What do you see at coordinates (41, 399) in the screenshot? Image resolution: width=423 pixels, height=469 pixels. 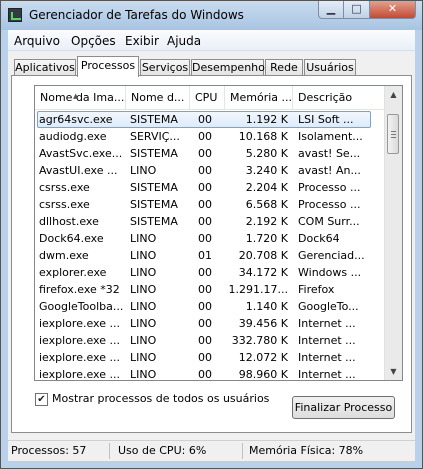 I see `show-all-users-checkbox: ✔` at bounding box center [41, 399].